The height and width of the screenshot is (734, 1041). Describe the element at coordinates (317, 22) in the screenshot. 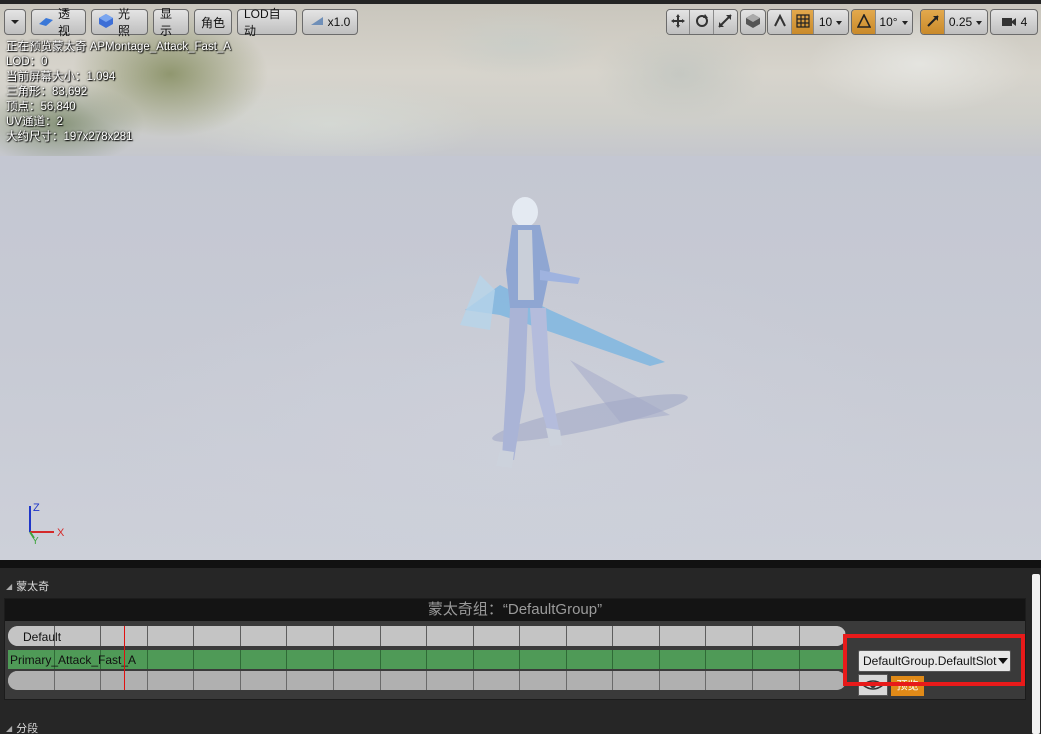

I see `play-speed-icon` at that location.